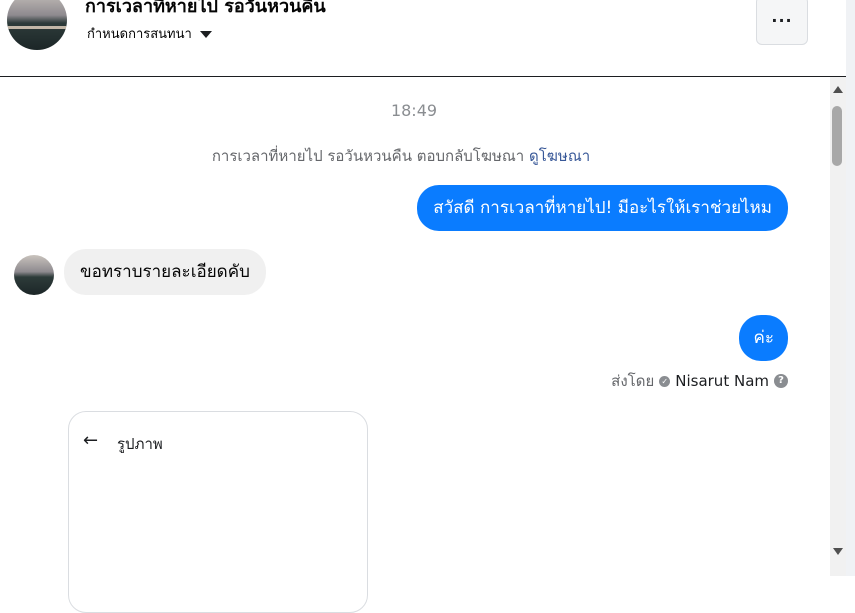  Describe the element at coordinates (34, 275) in the screenshot. I see `contact-avatar` at that location.